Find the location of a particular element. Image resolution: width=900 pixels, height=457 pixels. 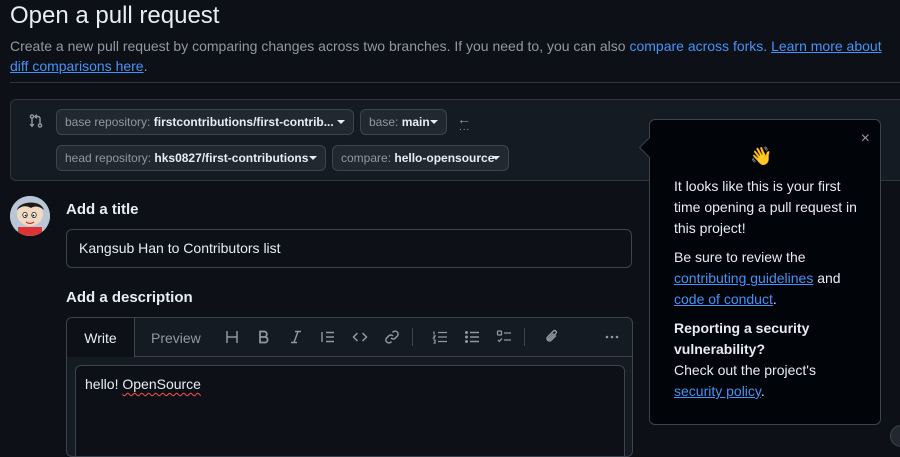

security-suffix: . is located at coordinates (762, 391).